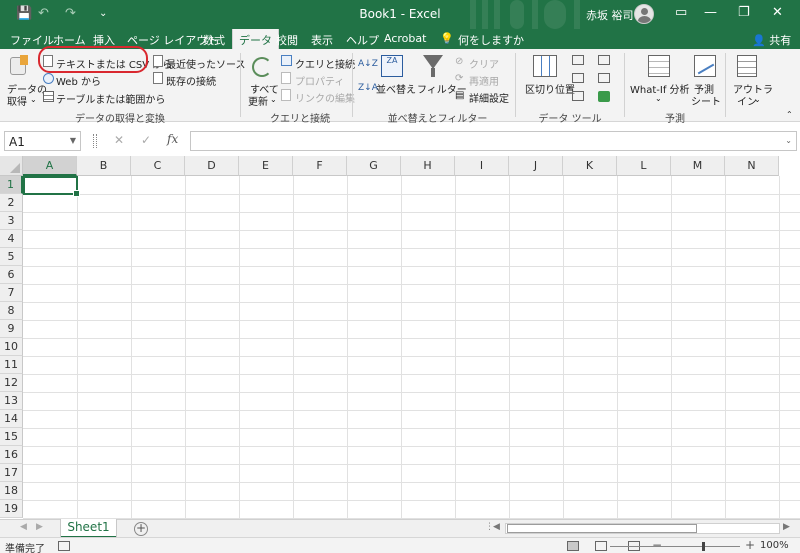 This screenshot has width=800, height=553. I want to click on column-header: A, so click(50, 166).